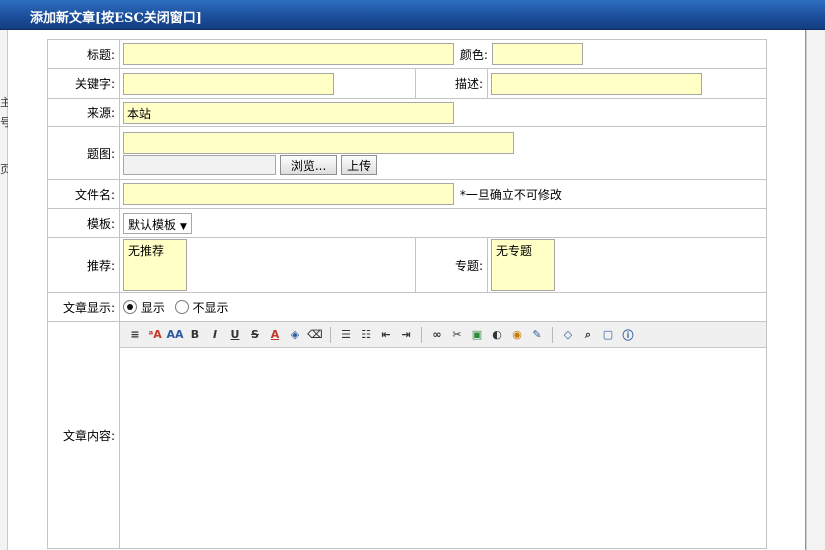  What do you see at coordinates (412, 15) in the screenshot?
I see `dialog-titlebar: 添加新文章[按ESC关闭窗口]` at bounding box center [412, 15].